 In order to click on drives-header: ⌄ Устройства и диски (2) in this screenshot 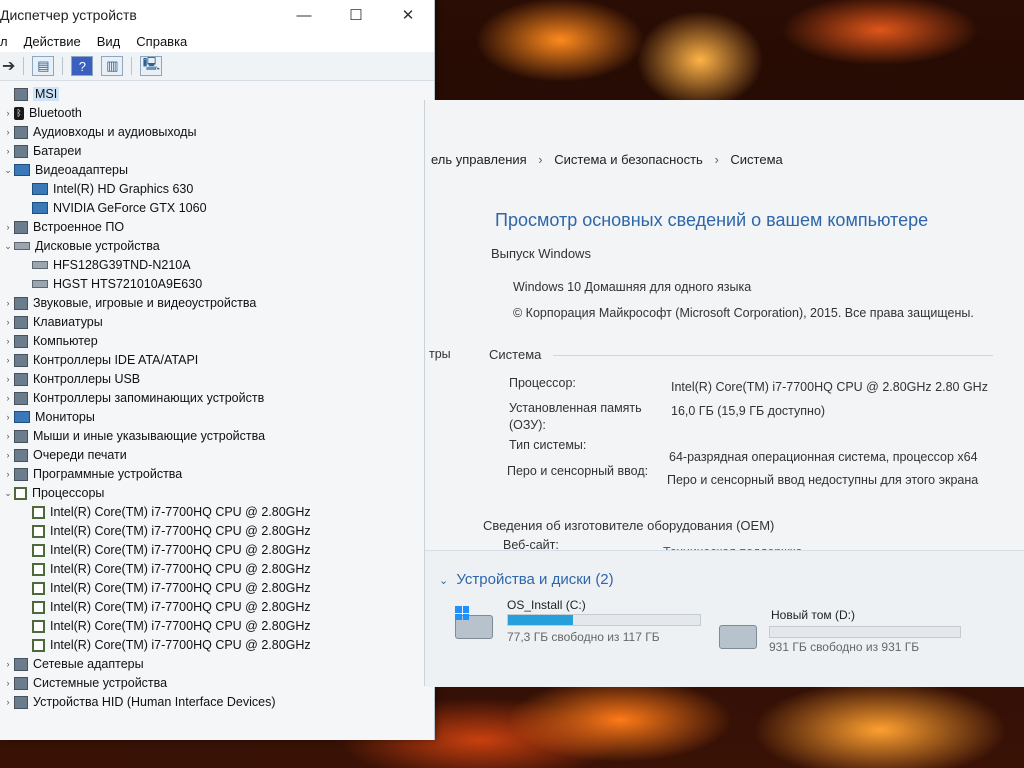, I will do `click(526, 579)`.